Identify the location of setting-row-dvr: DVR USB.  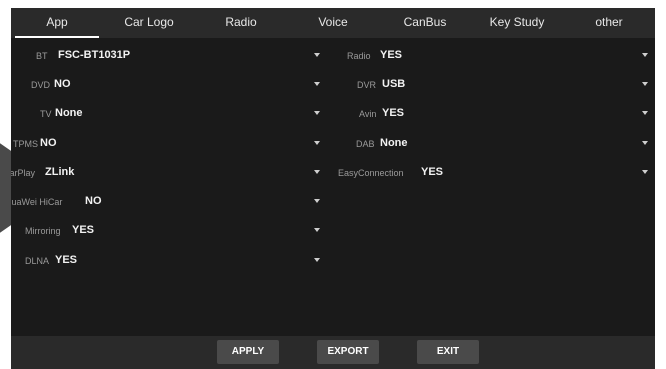
(488, 85).